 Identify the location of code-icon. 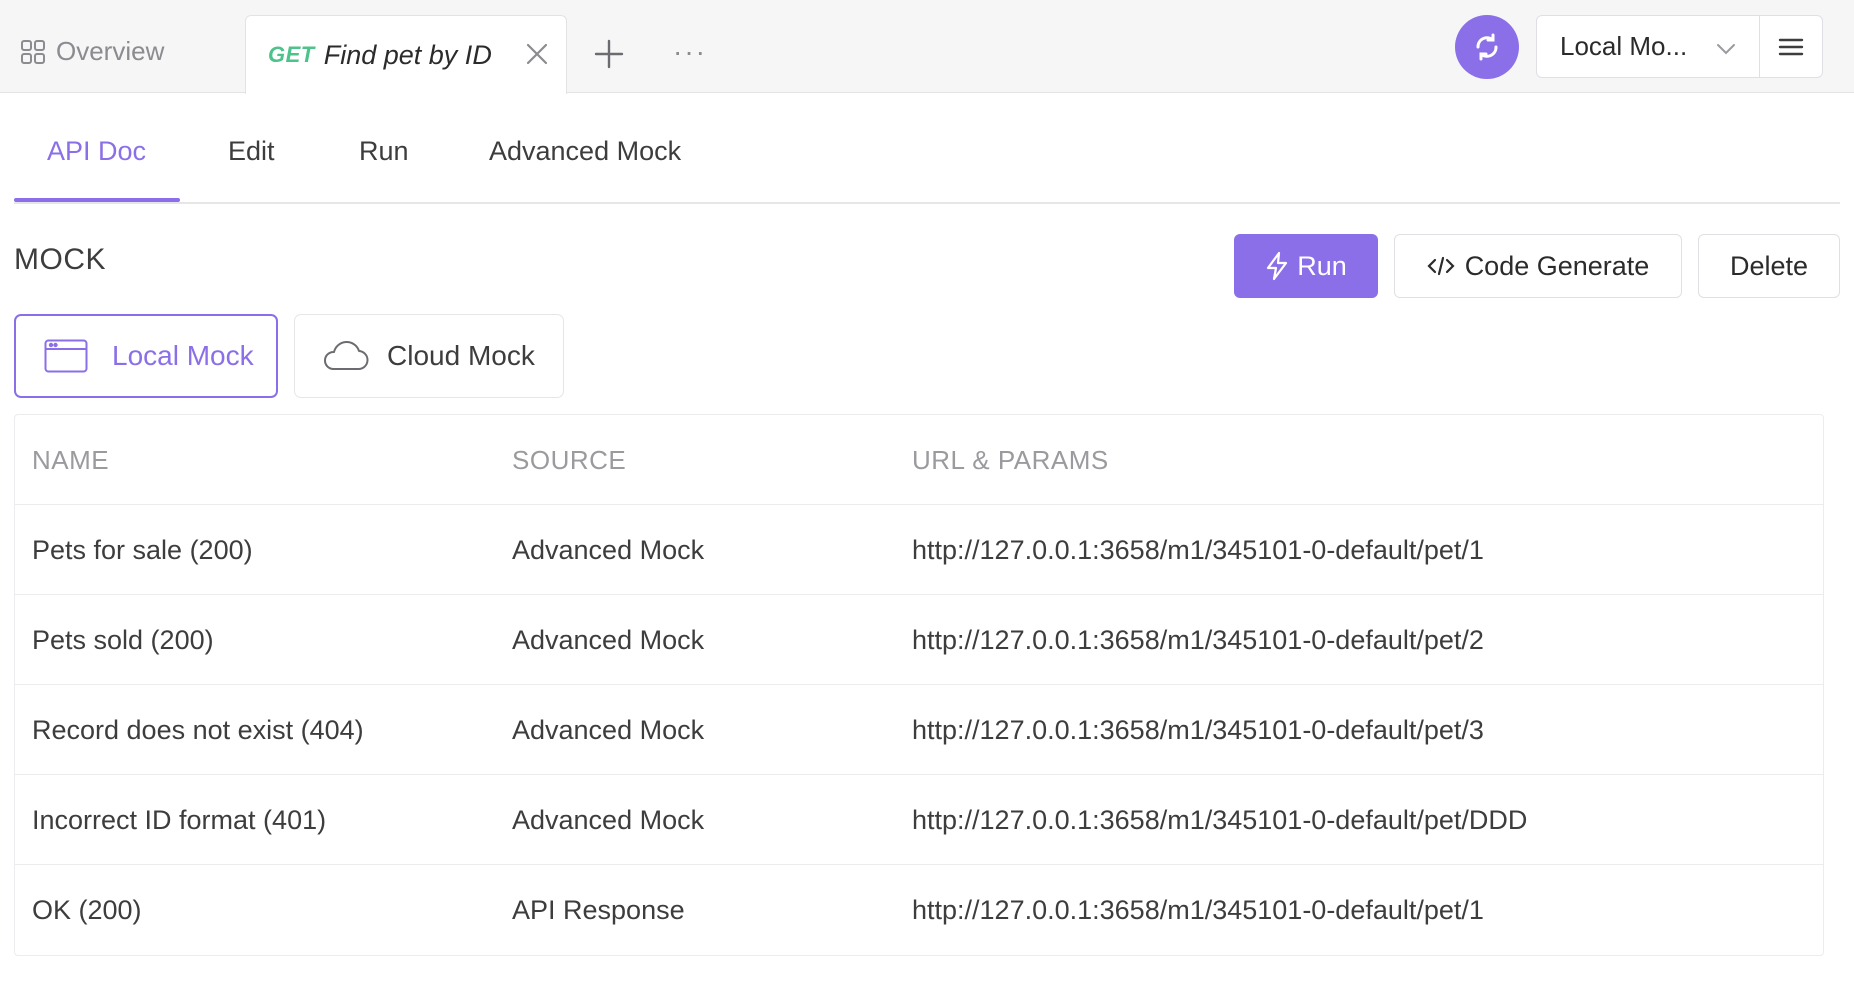
(1441, 266).